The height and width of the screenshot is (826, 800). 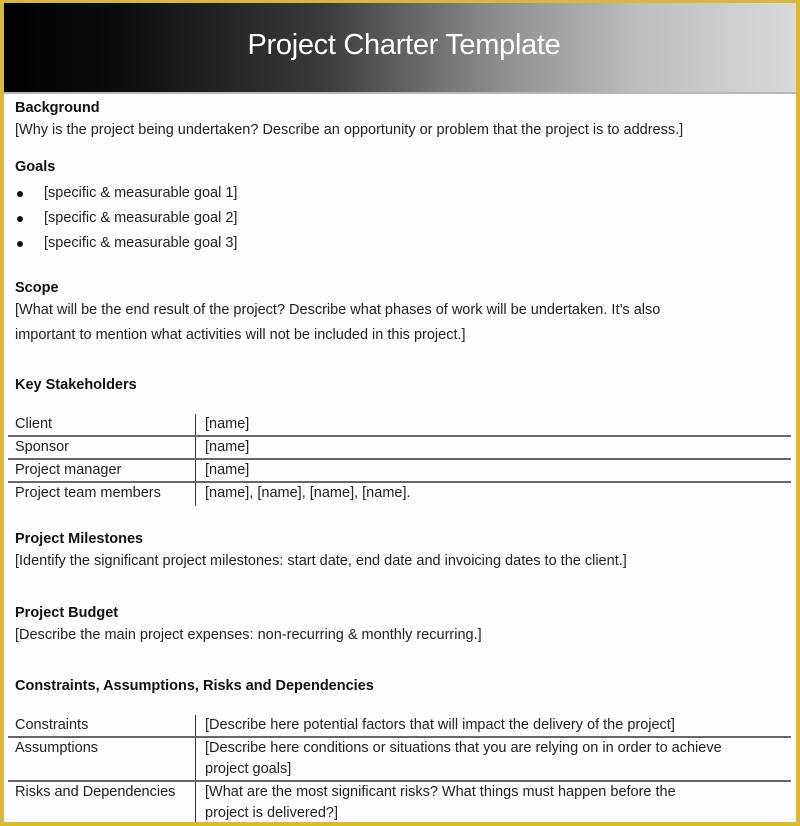 What do you see at coordinates (404, 45) in the screenshot?
I see `document-title: Project Charter Template` at bounding box center [404, 45].